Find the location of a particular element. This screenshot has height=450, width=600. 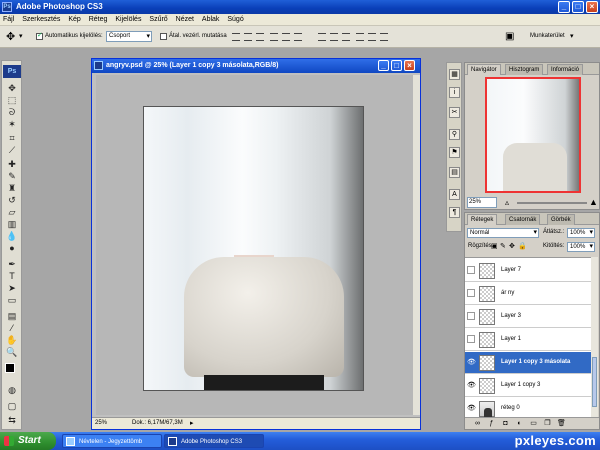

menu-view: Nézet is located at coordinates (185, 18).